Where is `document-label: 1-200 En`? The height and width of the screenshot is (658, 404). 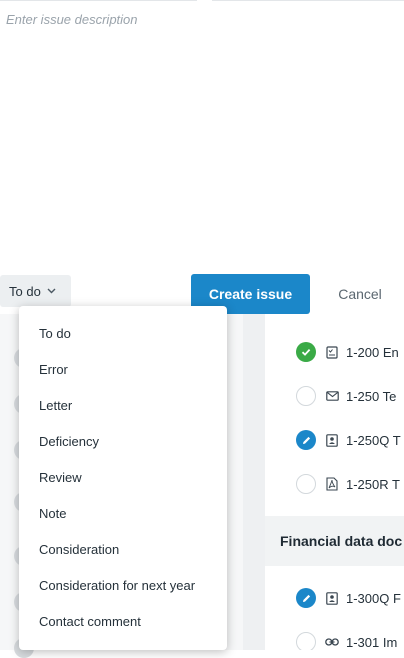
document-label: 1-200 En is located at coordinates (372, 352).